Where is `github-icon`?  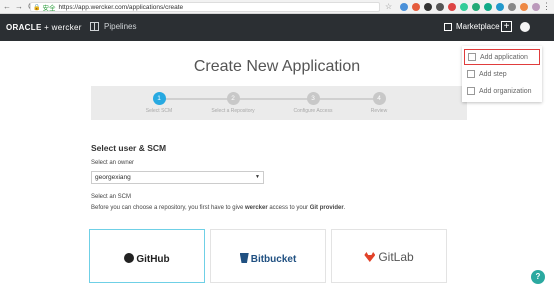 github-icon is located at coordinates (129, 258).